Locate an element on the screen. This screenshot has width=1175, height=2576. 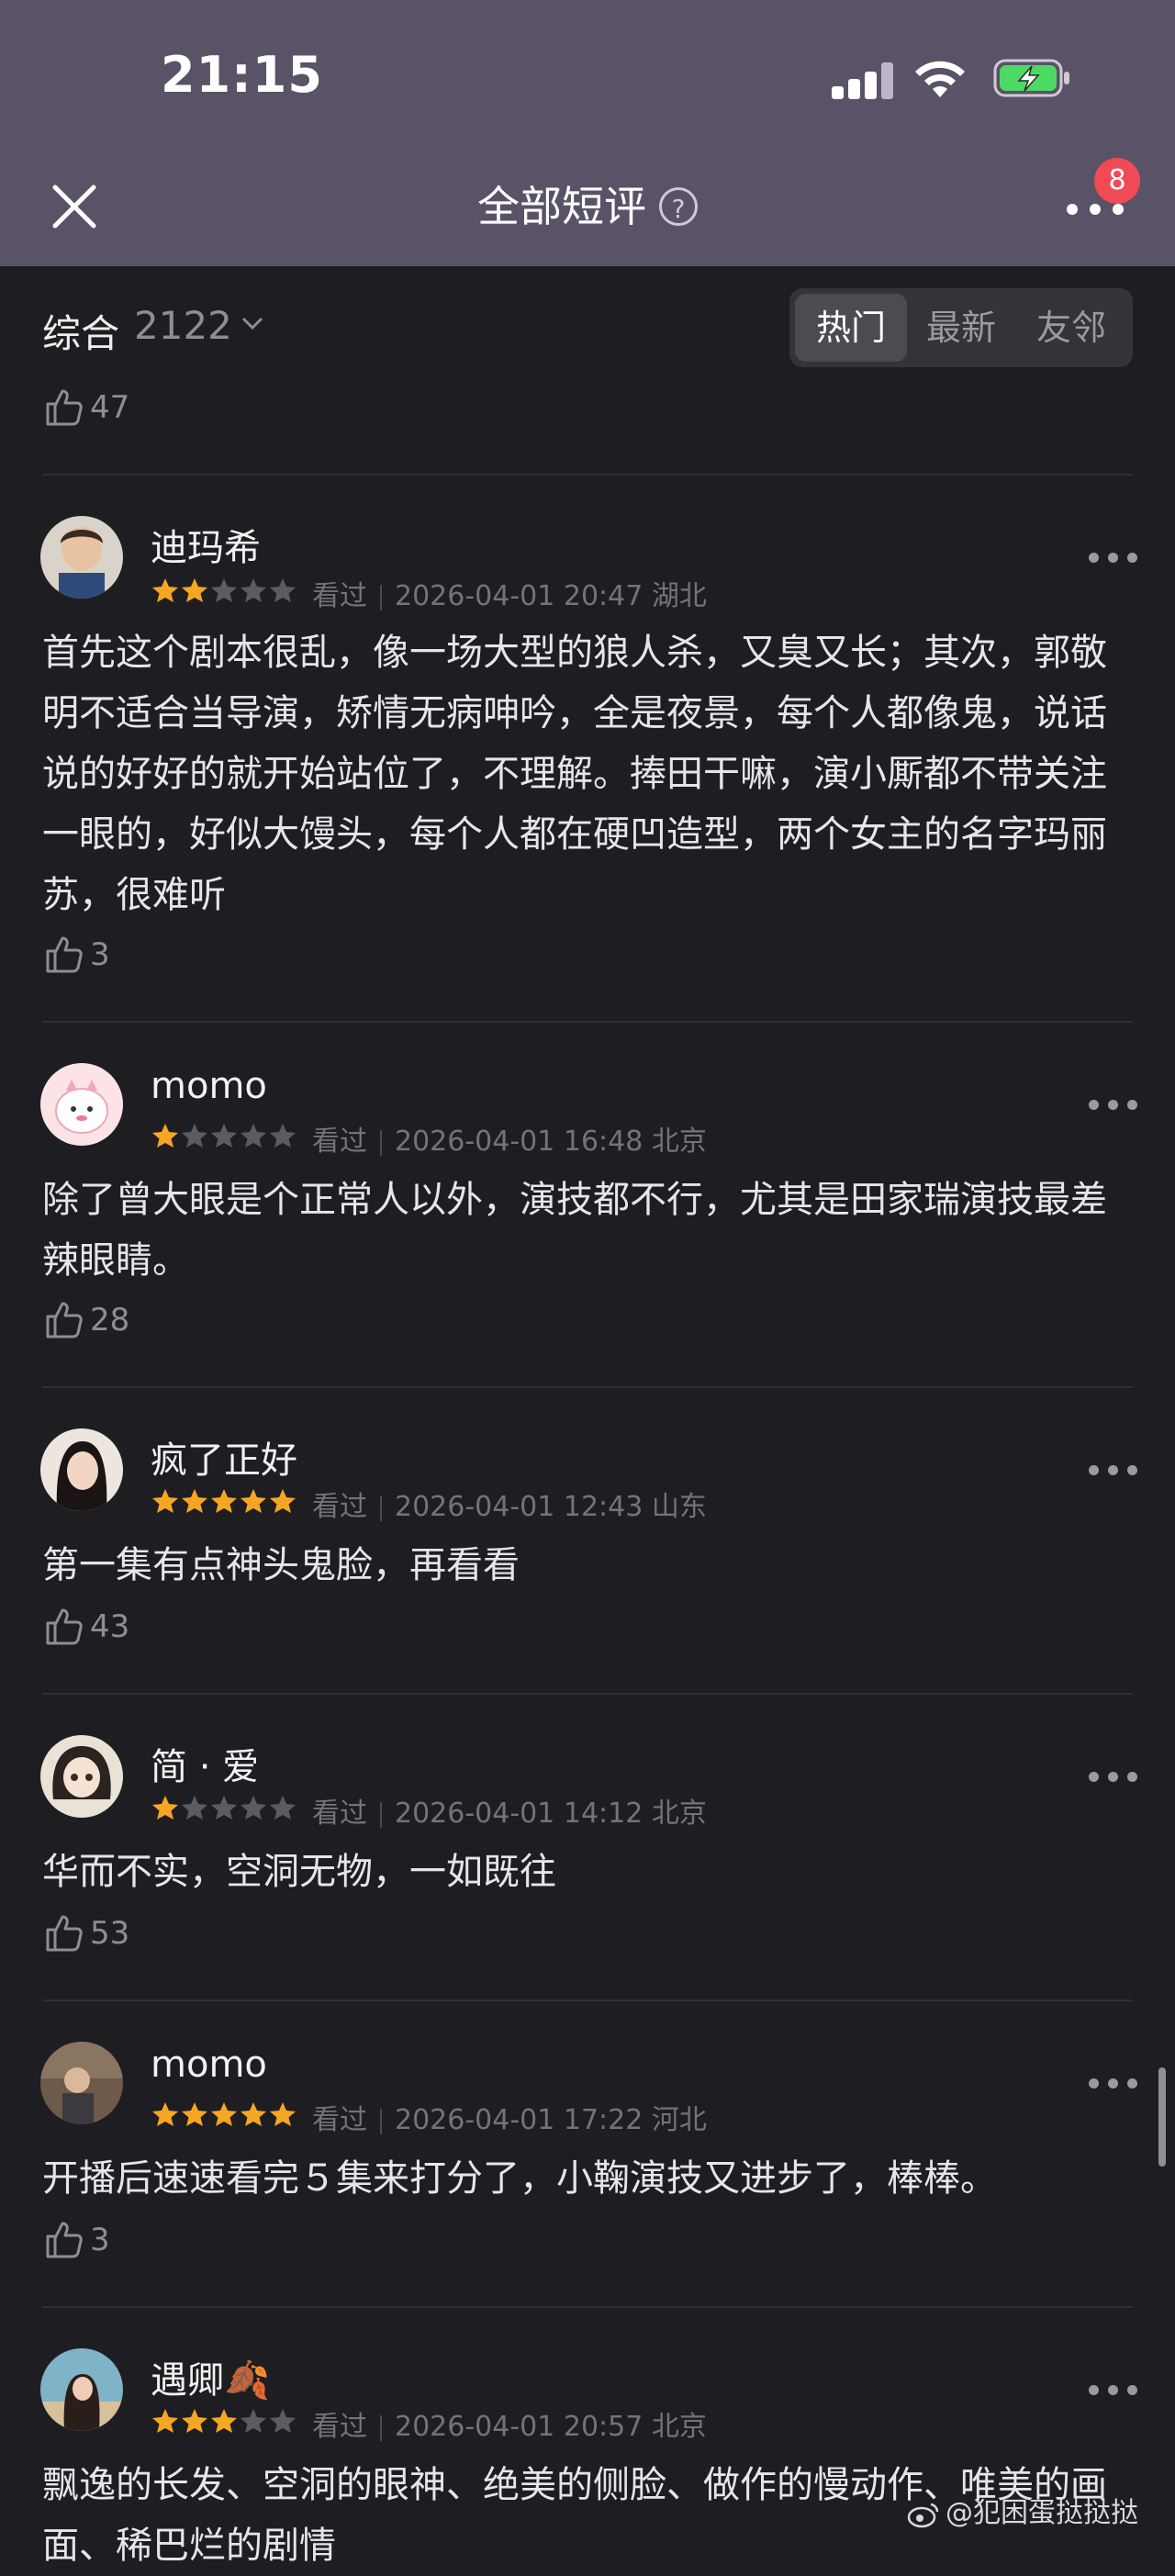
cellular-signal-icon is located at coordinates (863, 80).